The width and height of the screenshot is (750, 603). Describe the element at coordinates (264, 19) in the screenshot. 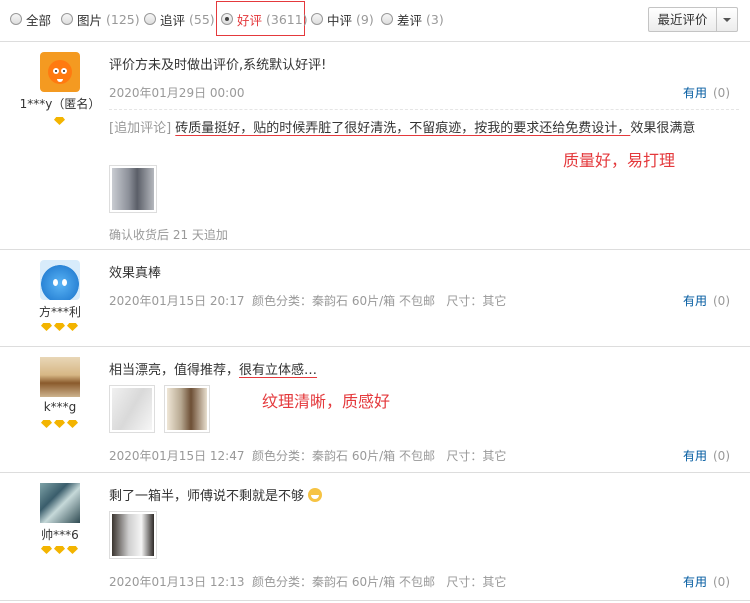

I see `filter-positive: 好评 (3611)` at that location.